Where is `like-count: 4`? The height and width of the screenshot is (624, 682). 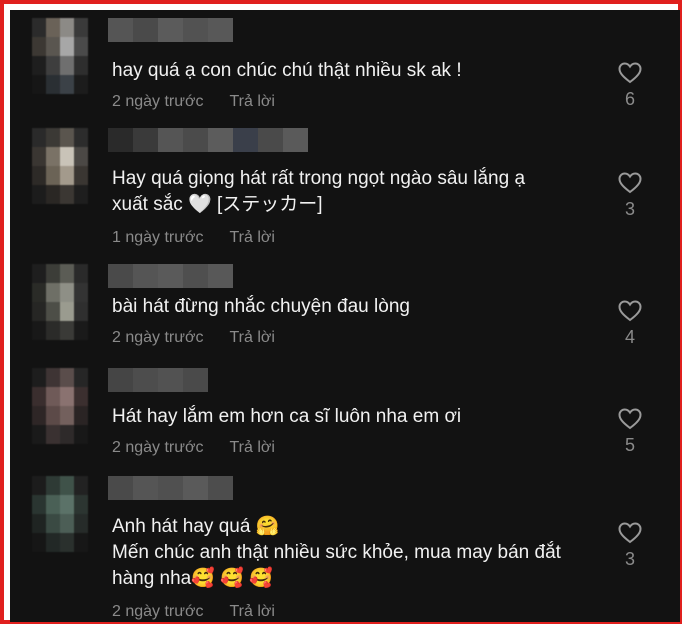 like-count: 4 is located at coordinates (629, 337).